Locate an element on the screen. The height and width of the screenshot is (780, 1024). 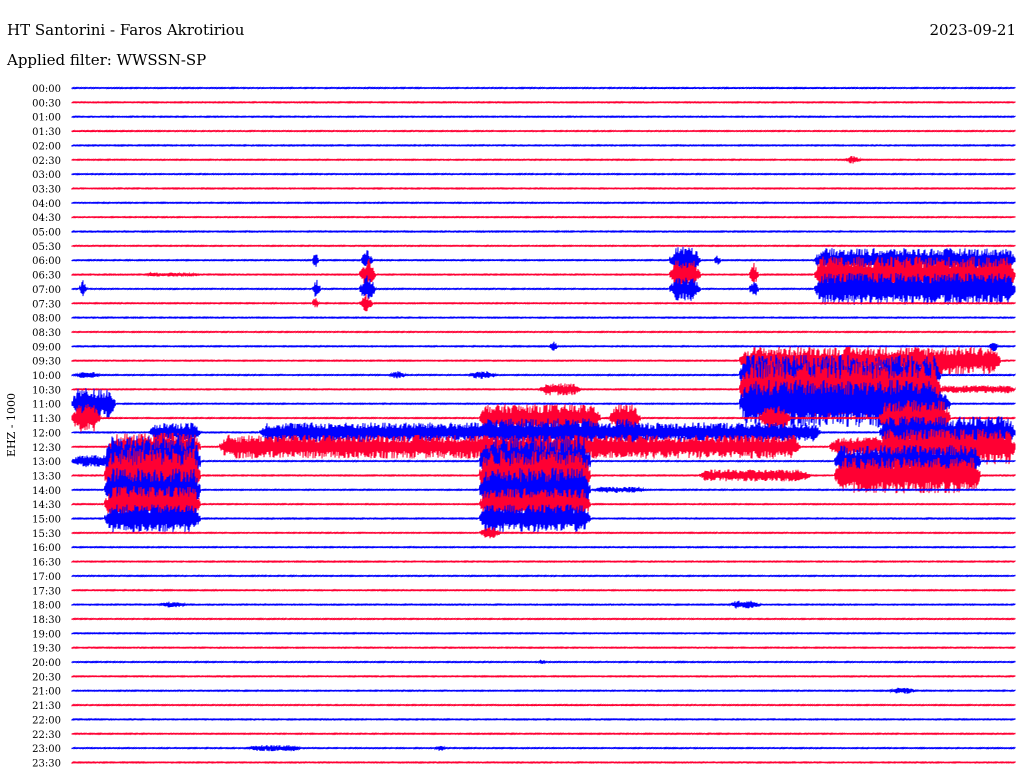
row-time-label: 18:30 is located at coordinates (46, 620).